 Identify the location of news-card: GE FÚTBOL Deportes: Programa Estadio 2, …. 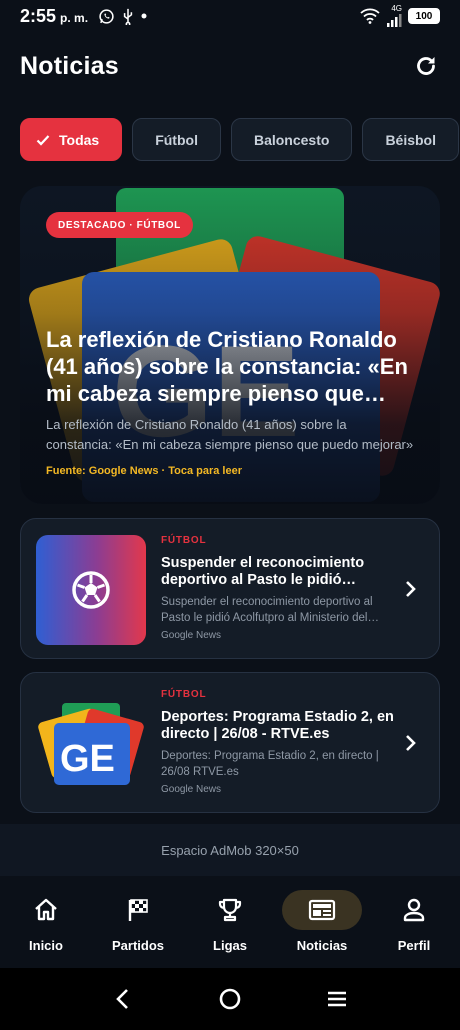
(230, 742).